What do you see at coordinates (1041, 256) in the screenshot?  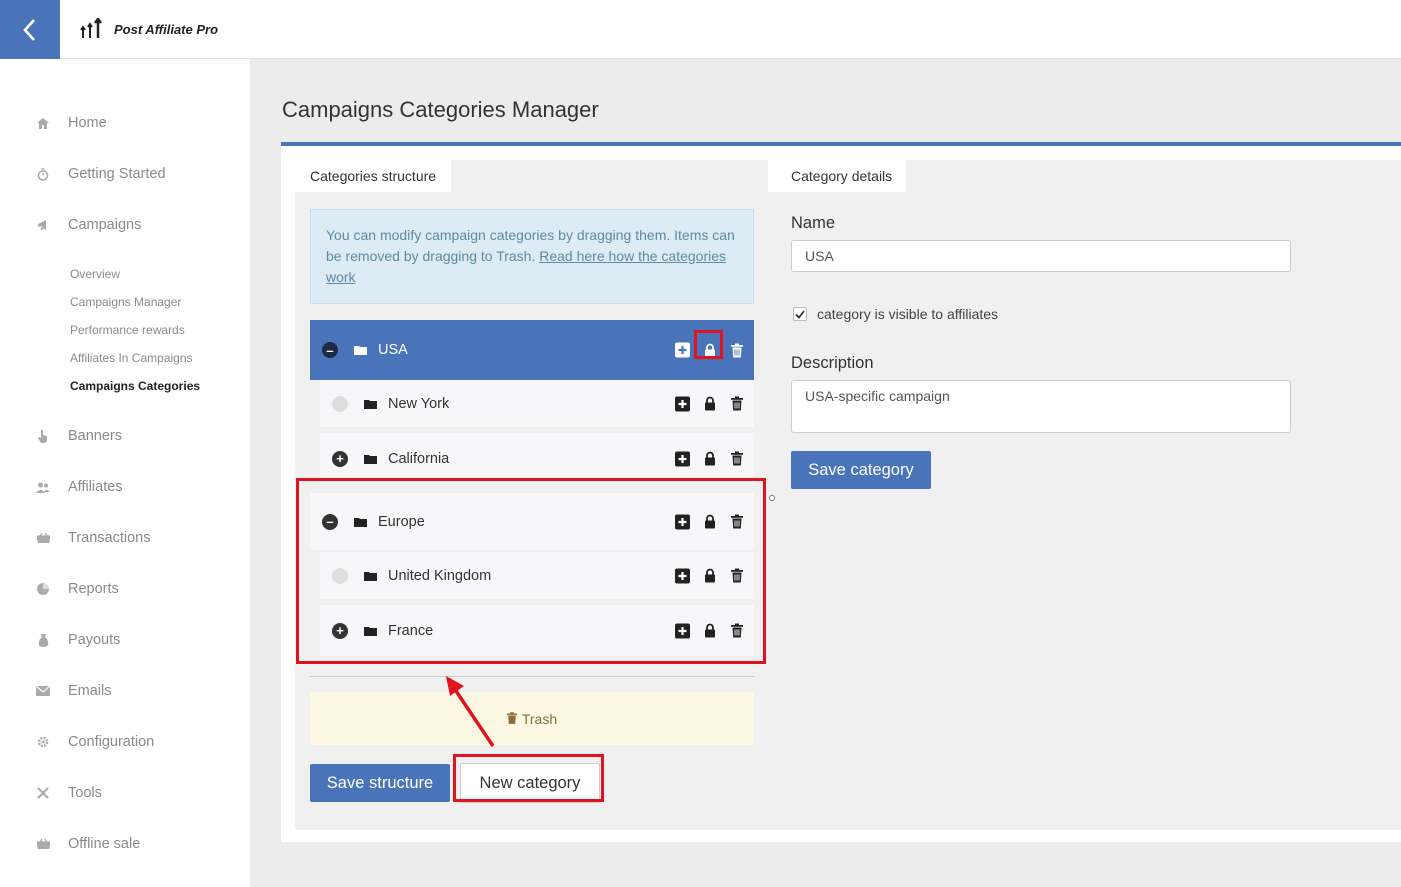 I see `name-field: USA` at bounding box center [1041, 256].